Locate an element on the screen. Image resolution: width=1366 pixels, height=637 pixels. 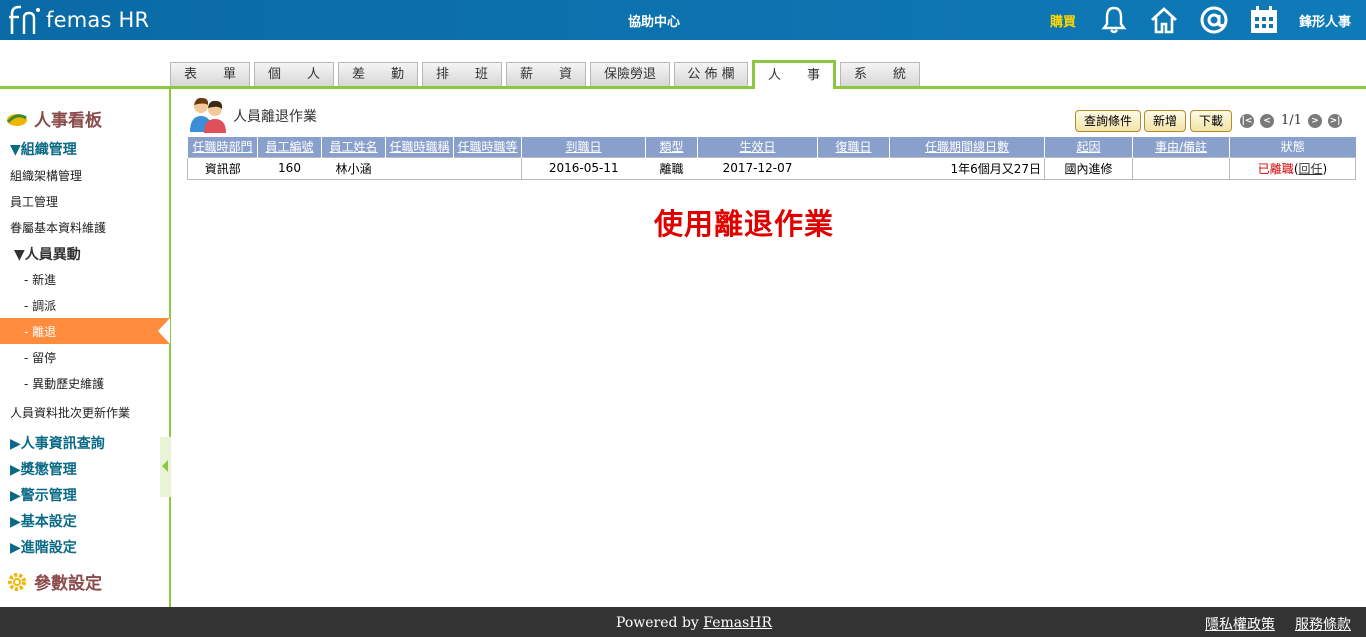
sidebar-item-org-structure: 組織架構管理 is located at coordinates (46, 175).